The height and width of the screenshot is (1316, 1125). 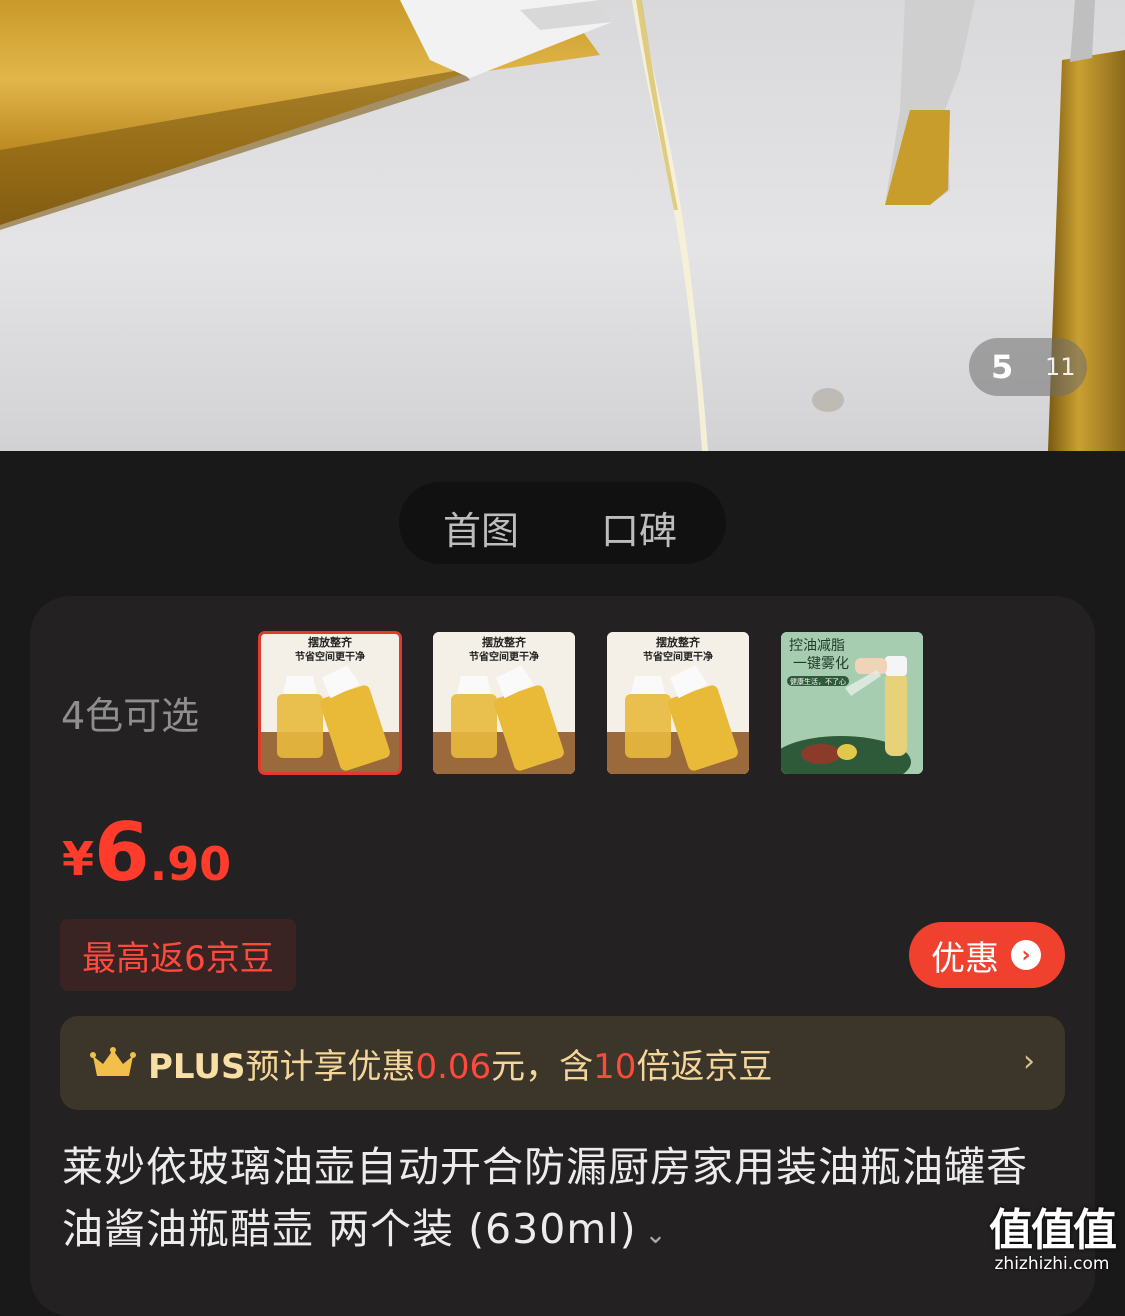 What do you see at coordinates (1053, 1230) in the screenshot?
I see `watermark-logo: 值值值` at bounding box center [1053, 1230].